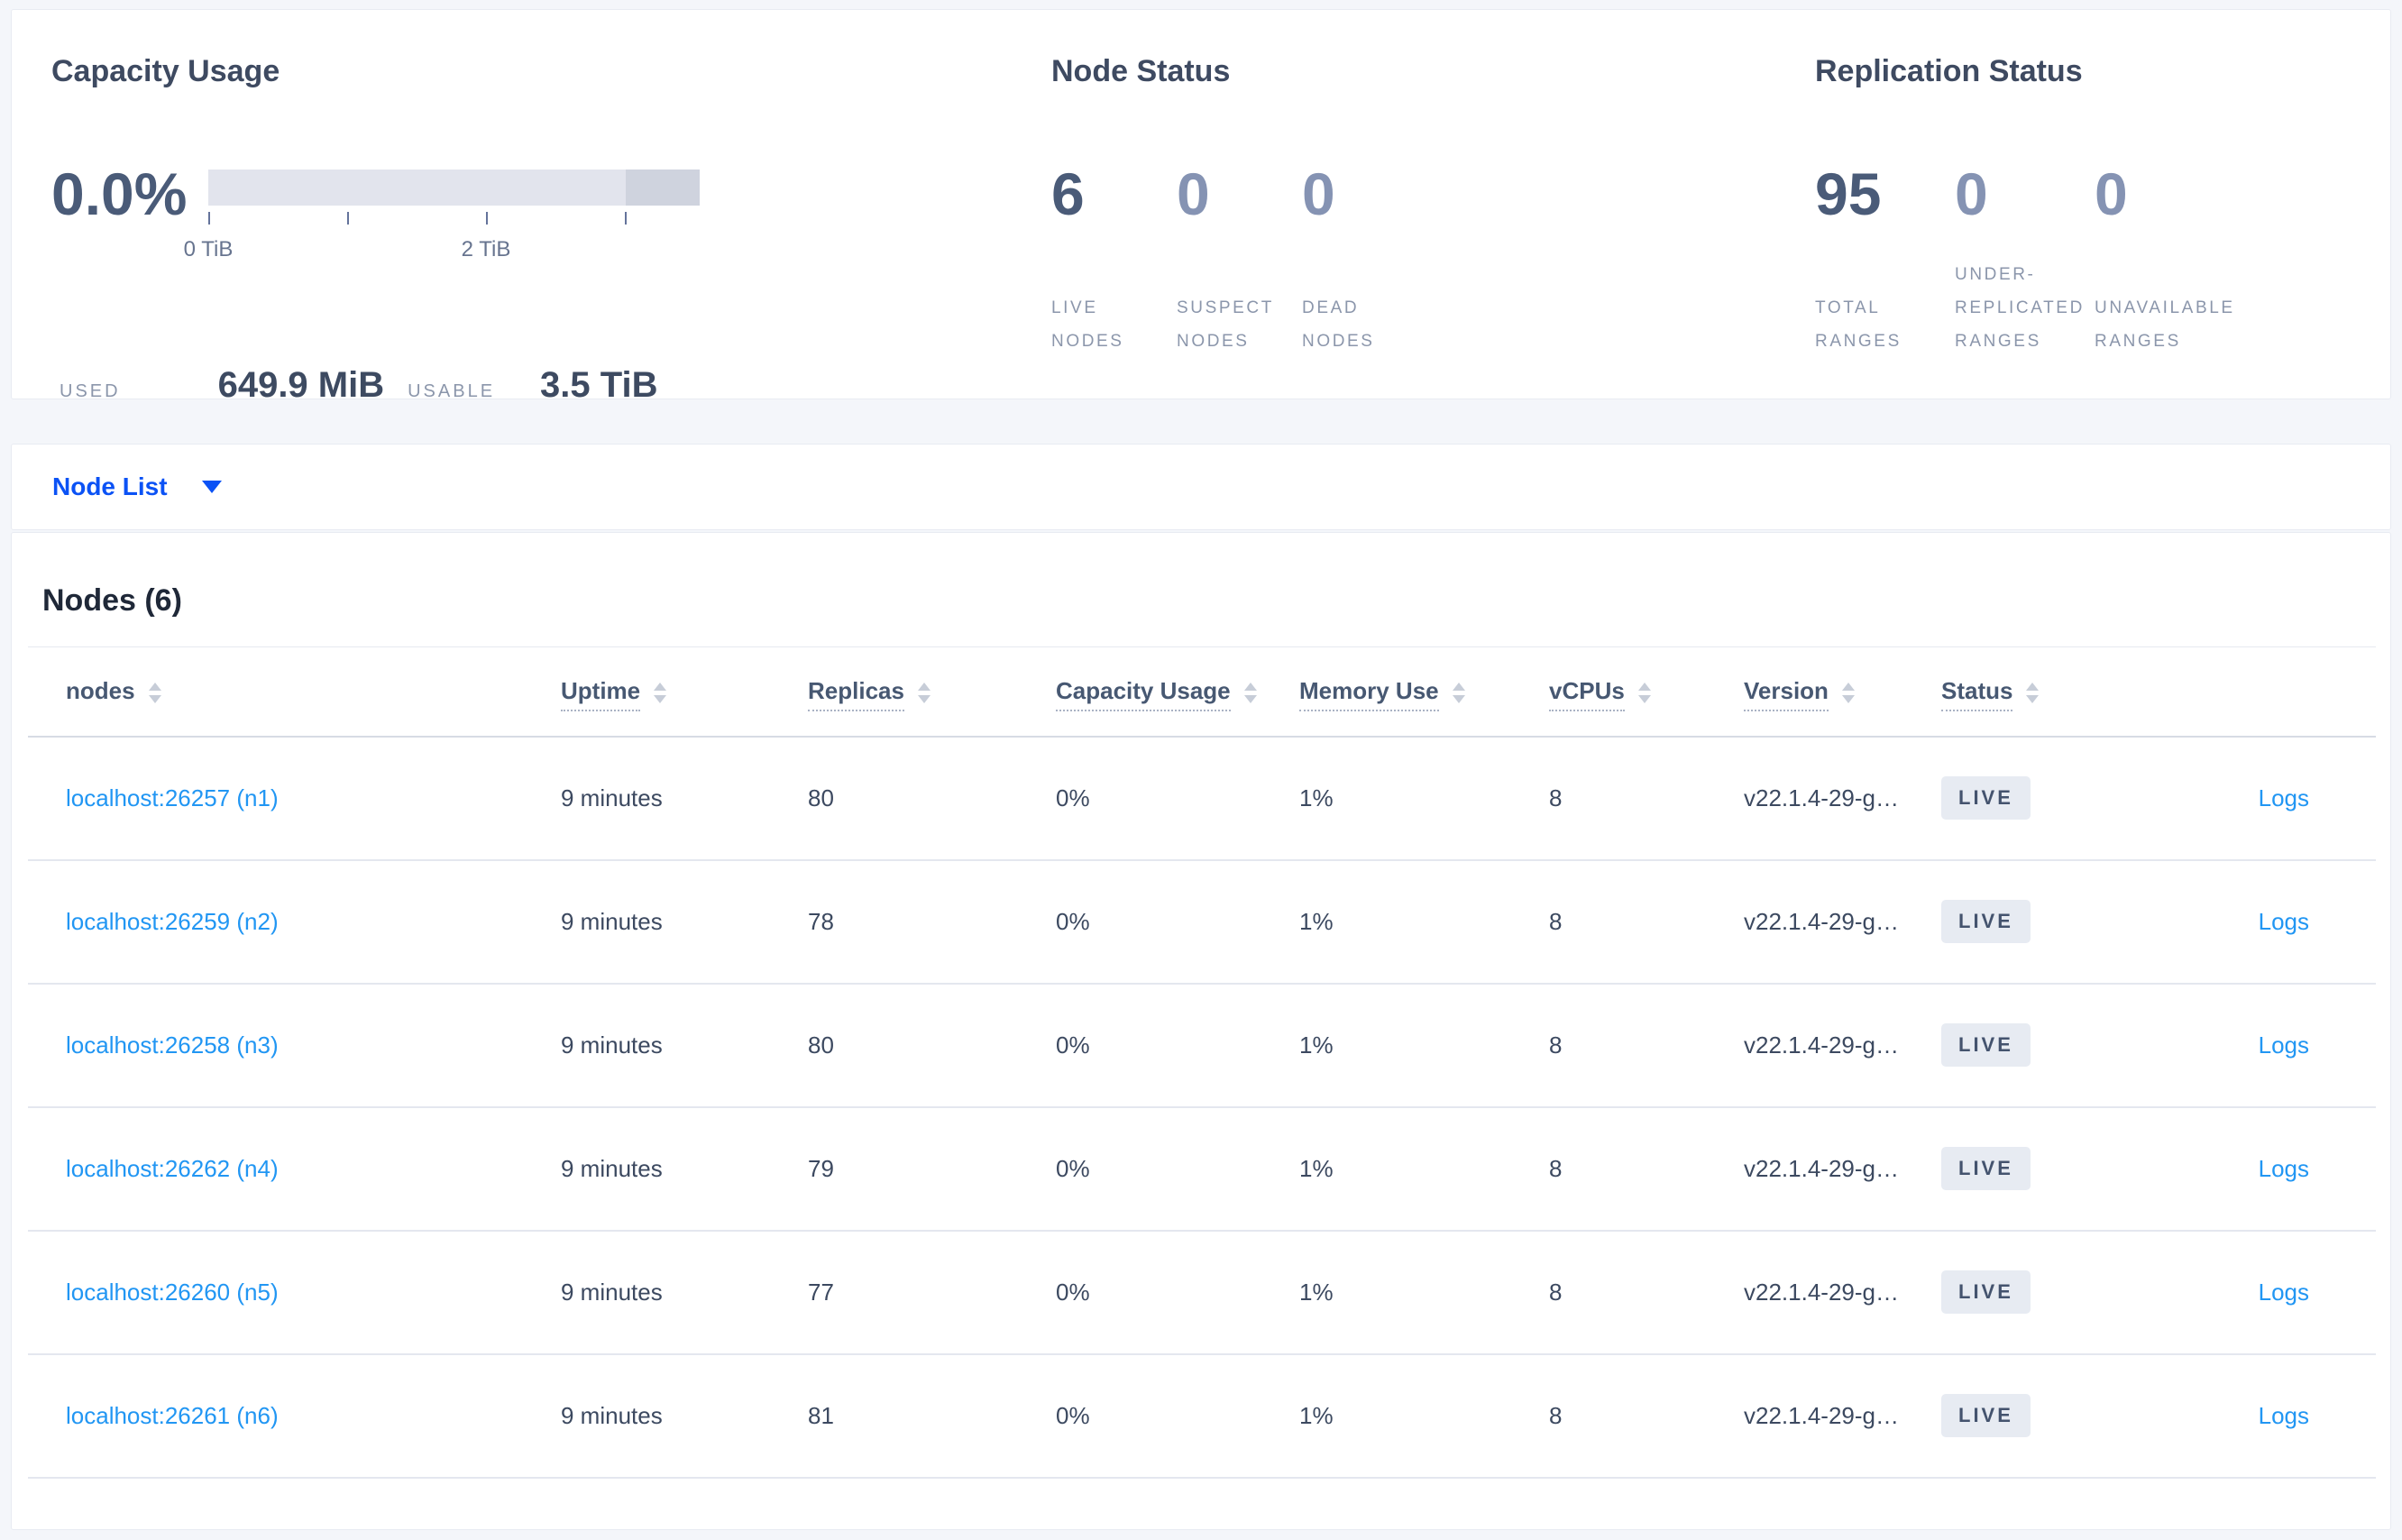  What do you see at coordinates (208, 249) in the screenshot?
I see `axis-tick-label: 0 TiB` at bounding box center [208, 249].